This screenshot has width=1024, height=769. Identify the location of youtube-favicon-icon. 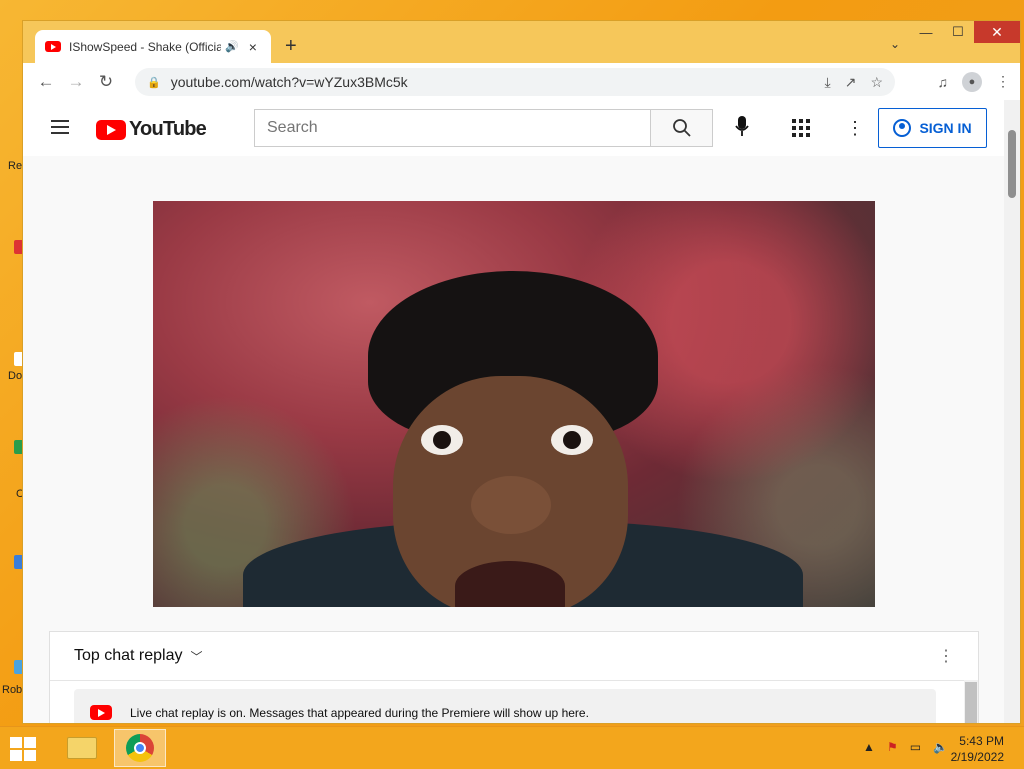
(53, 46).